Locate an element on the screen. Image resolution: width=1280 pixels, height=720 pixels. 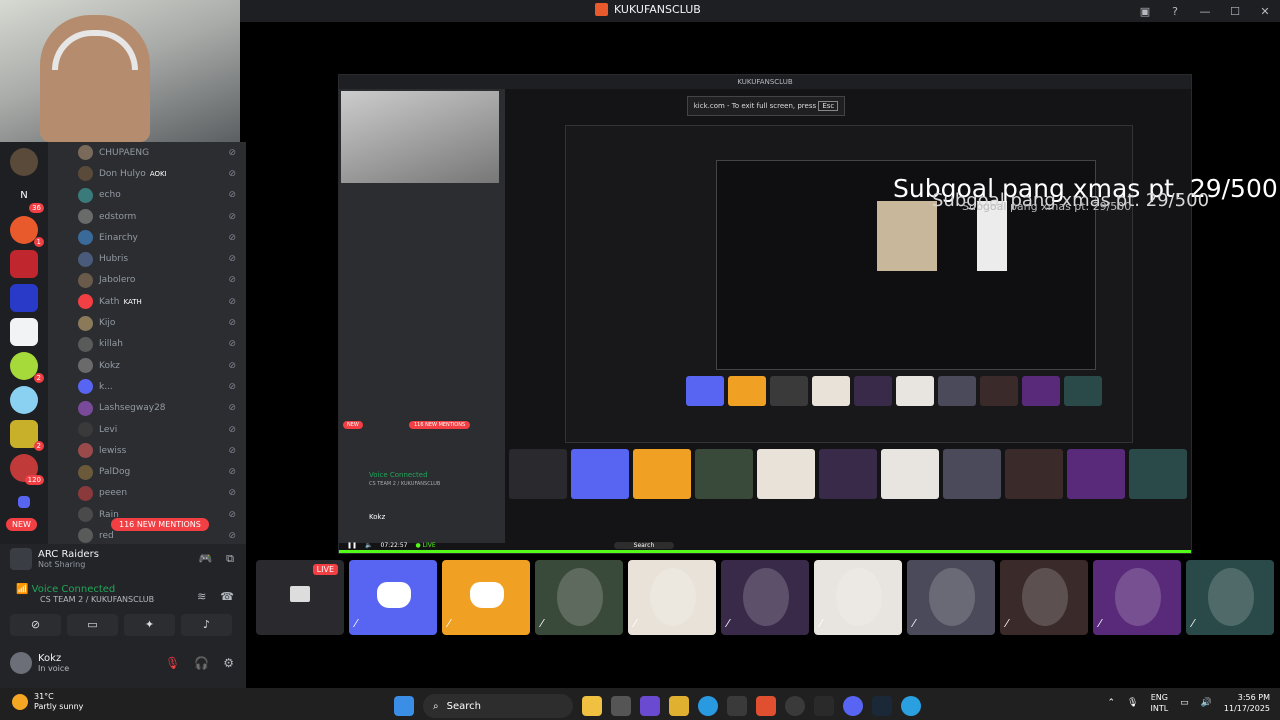
camera-off-button: ⊘ is located at coordinates (35, 625).